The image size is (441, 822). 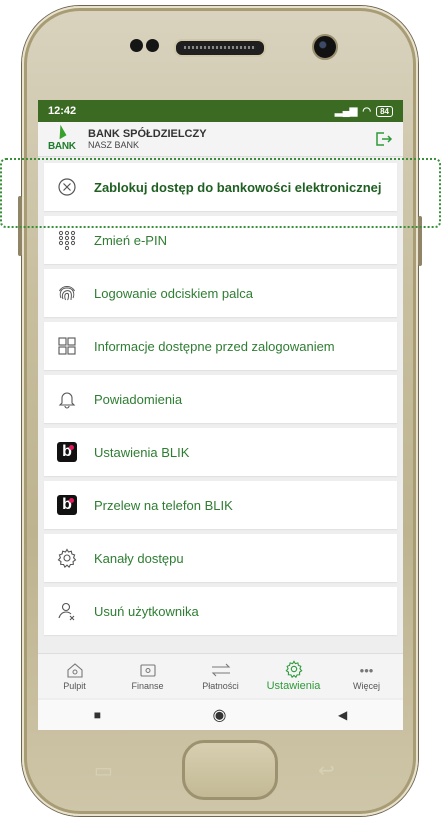 What do you see at coordinates (326, 770) in the screenshot?
I see `back-key: ↩` at bounding box center [326, 770].